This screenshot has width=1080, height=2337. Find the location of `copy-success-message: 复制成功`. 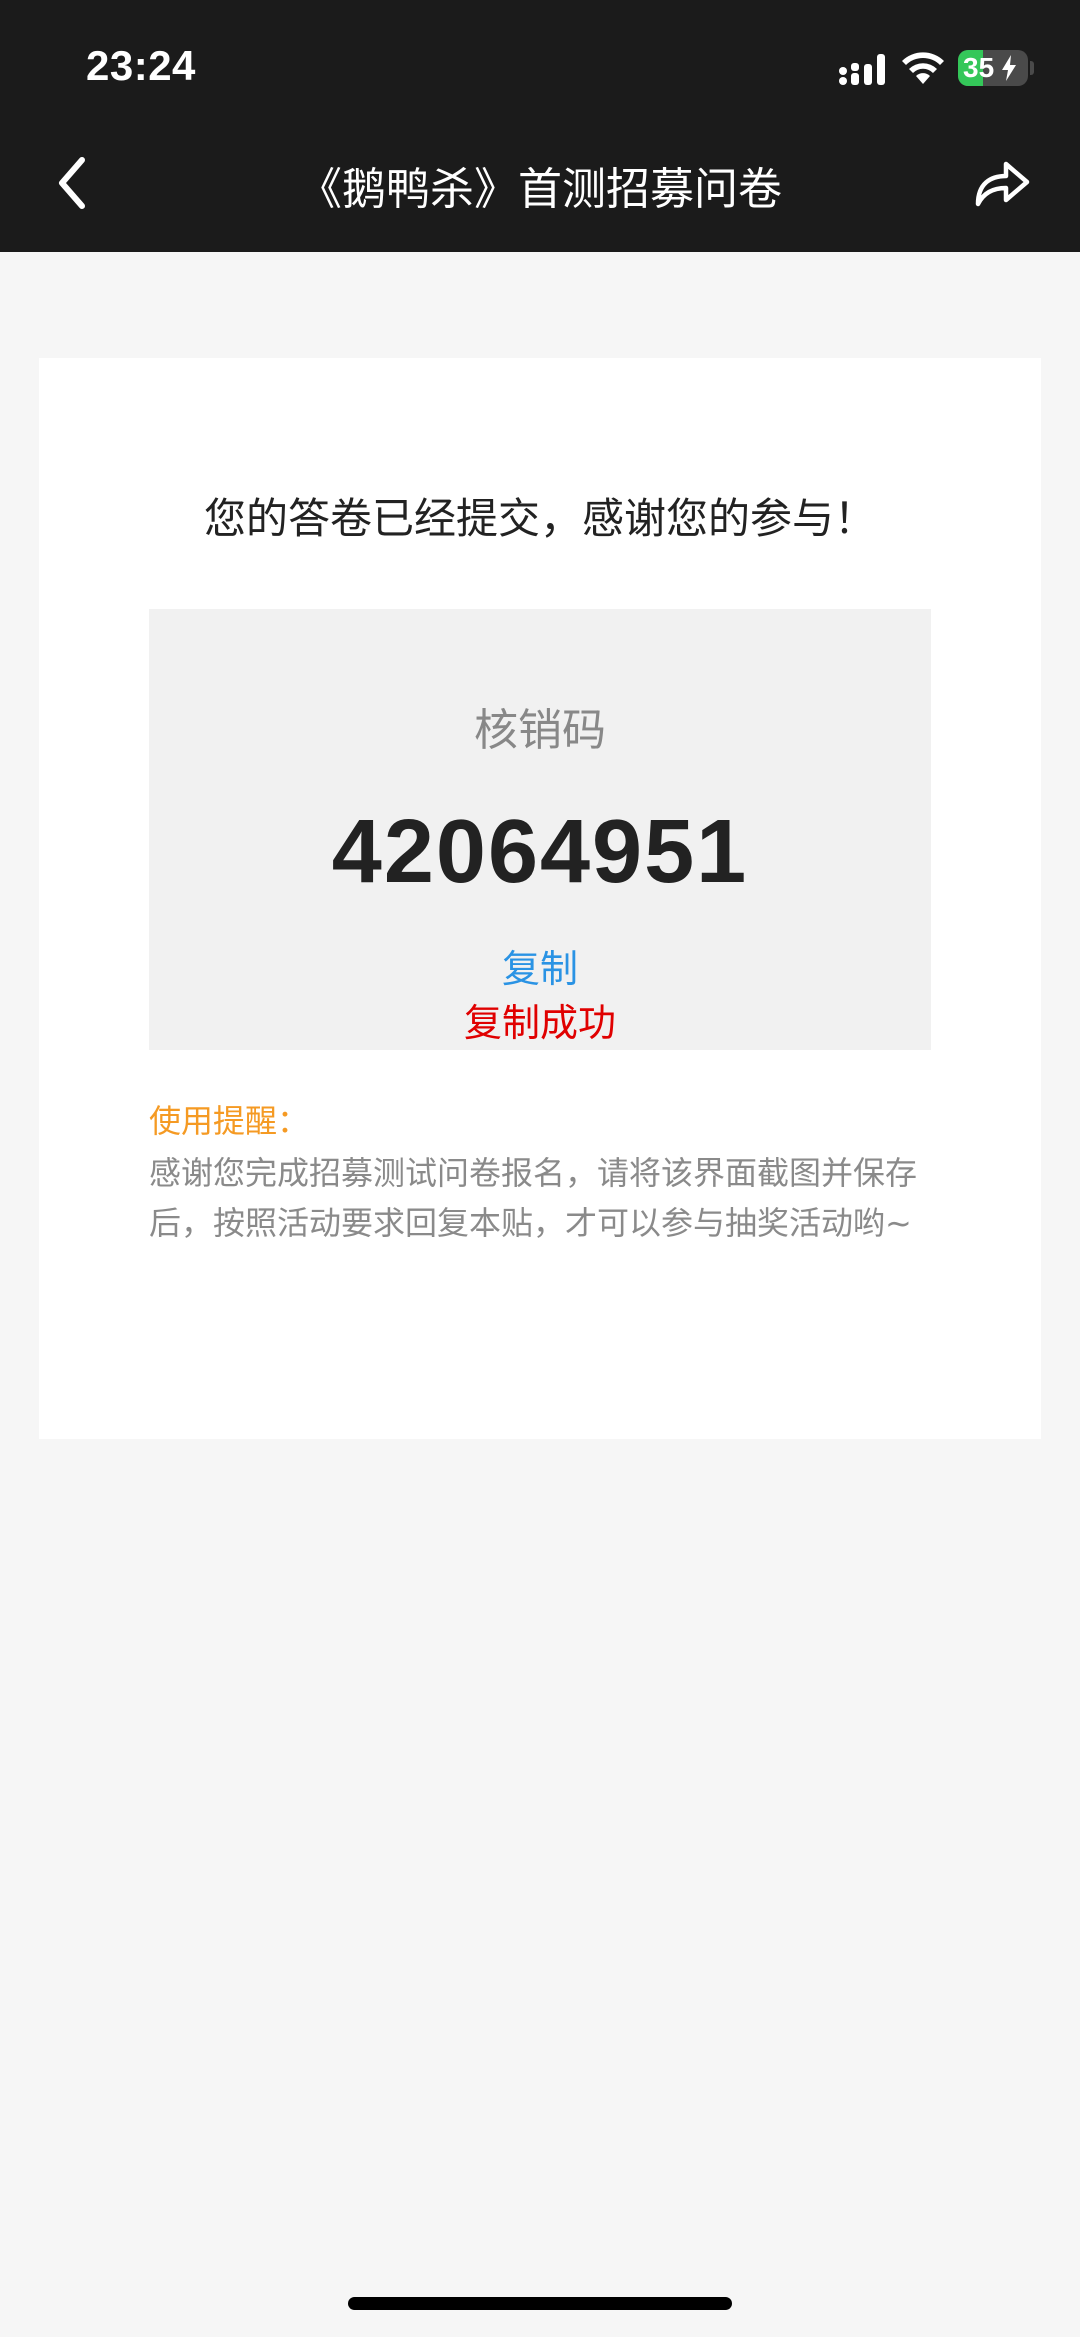

copy-success-message: 复制成功 is located at coordinates (539, 1023).